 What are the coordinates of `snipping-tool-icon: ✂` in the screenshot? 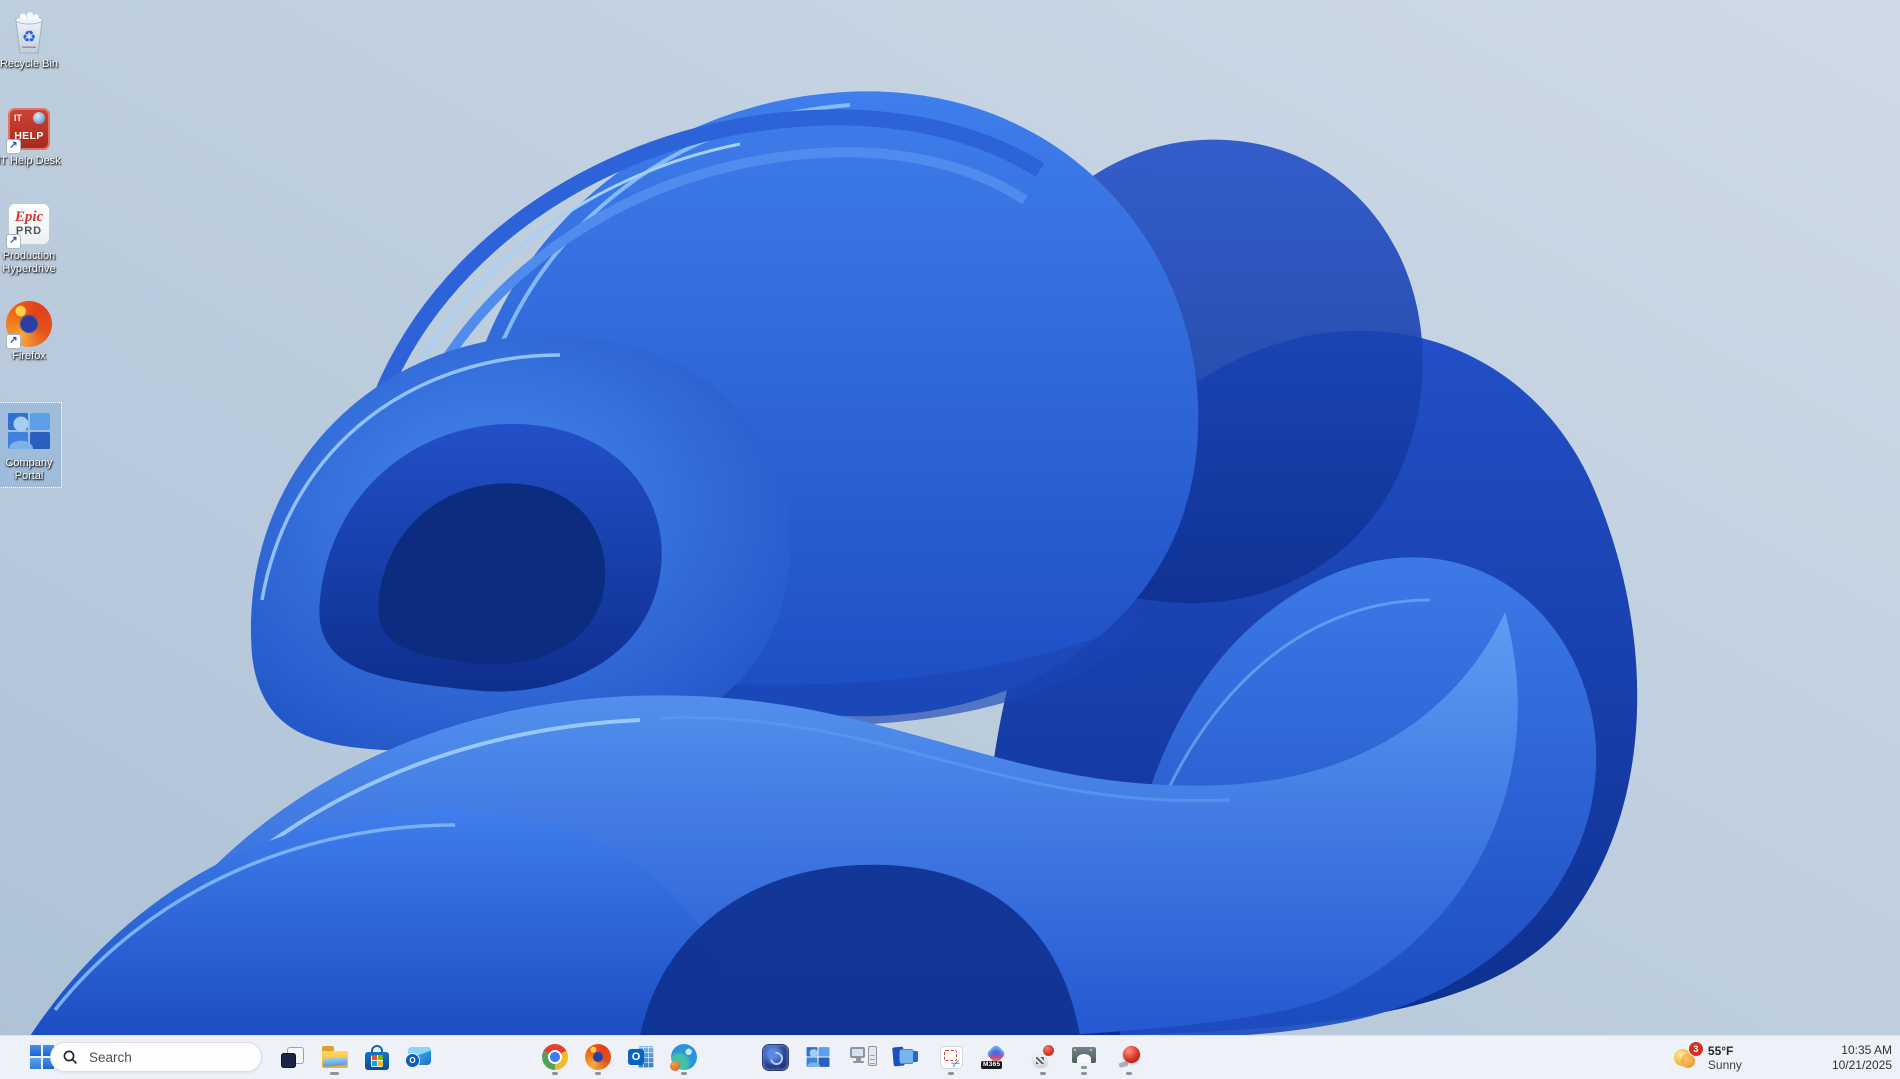 It's located at (951, 1058).